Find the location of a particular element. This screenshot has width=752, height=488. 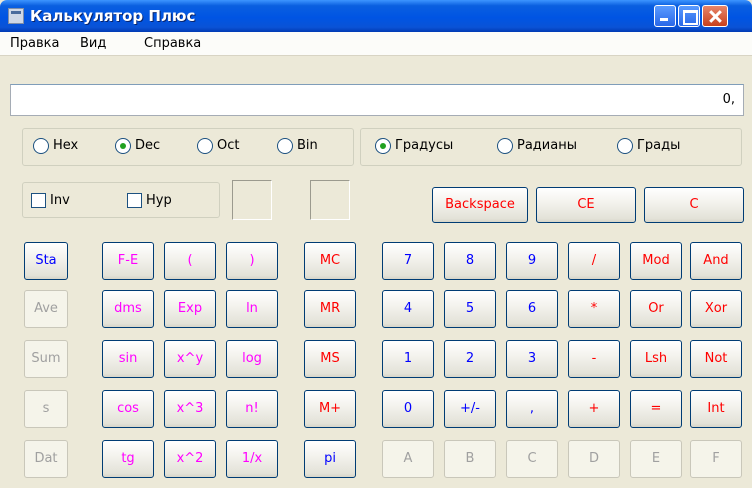

m-plus-button: M+ is located at coordinates (330, 409).